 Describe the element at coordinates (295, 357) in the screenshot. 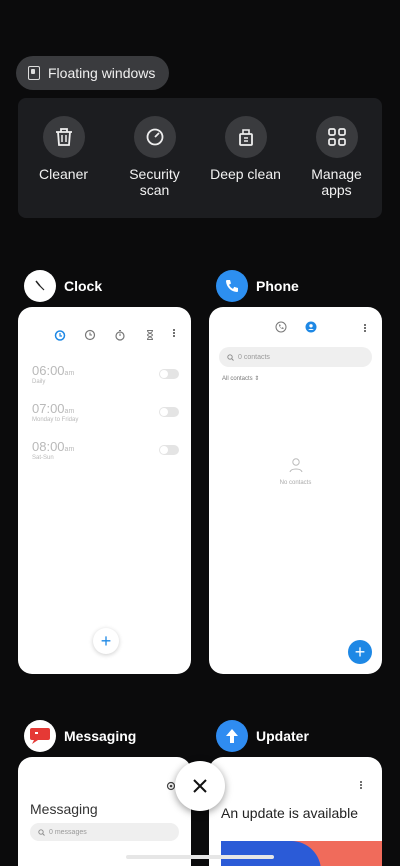

I see `contacts-search-input: 0 contacts` at that location.